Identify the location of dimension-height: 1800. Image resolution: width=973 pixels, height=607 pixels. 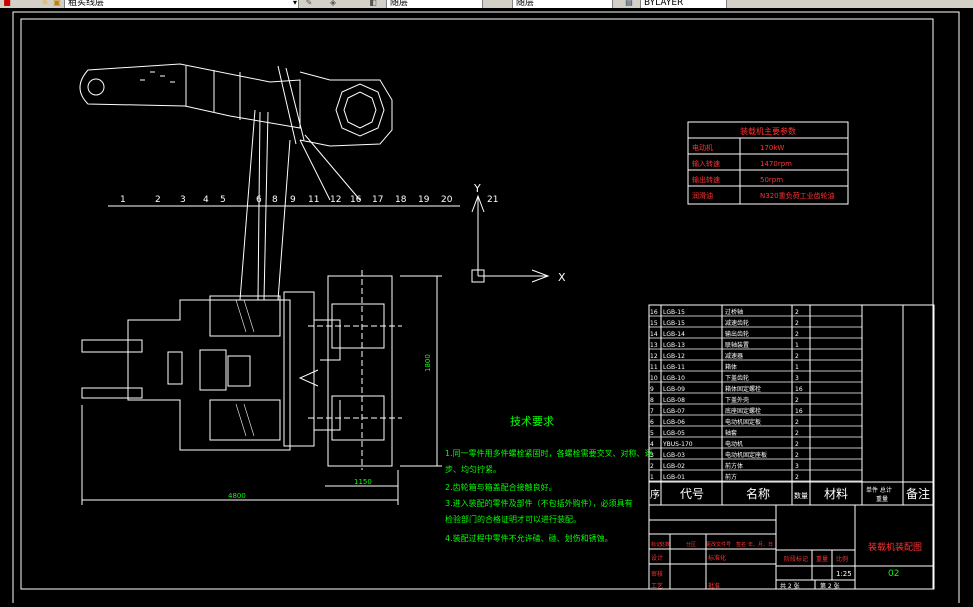
(428, 363).